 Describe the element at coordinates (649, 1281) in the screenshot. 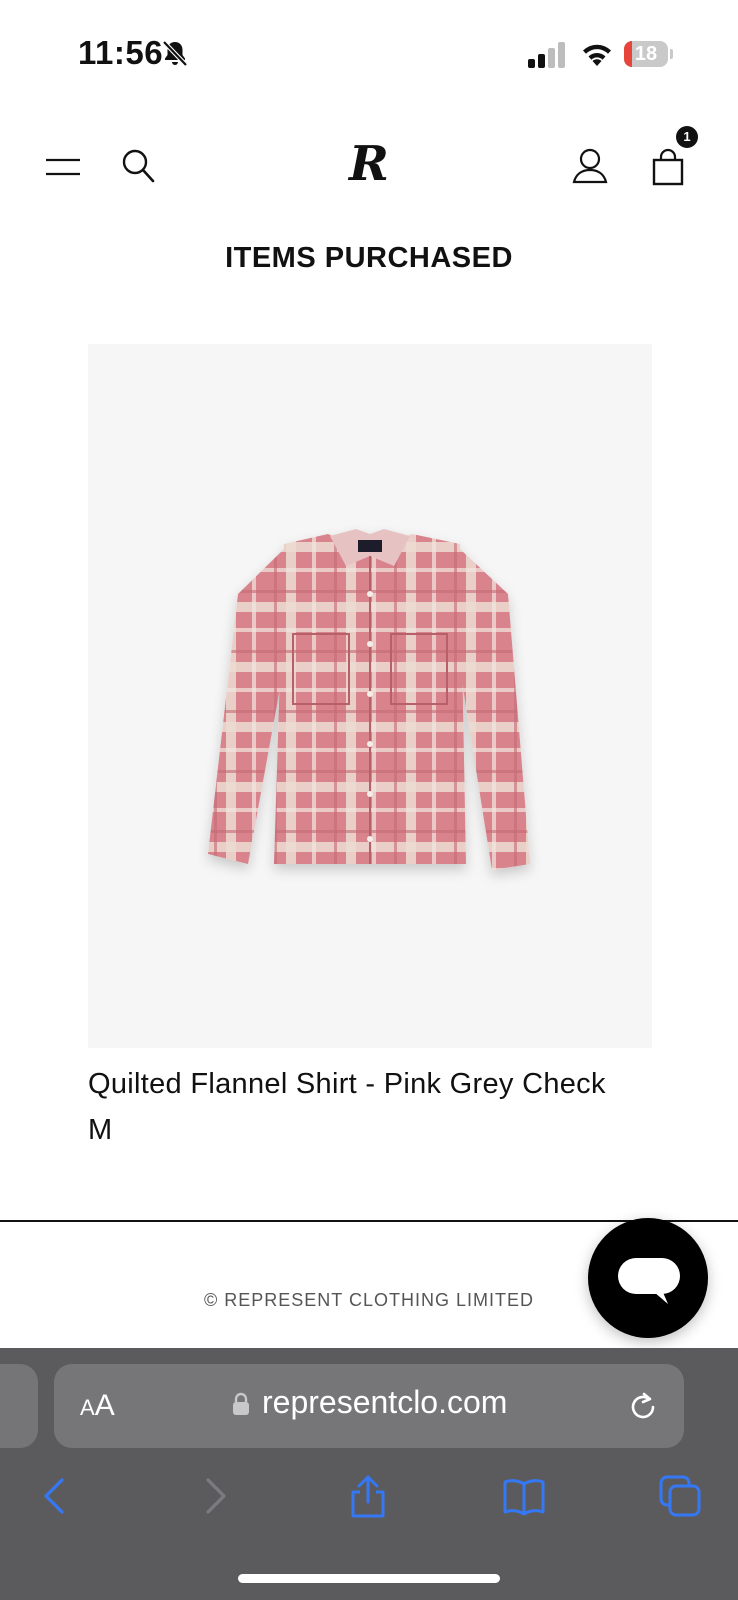

I see `chat-bubble-icon` at that location.